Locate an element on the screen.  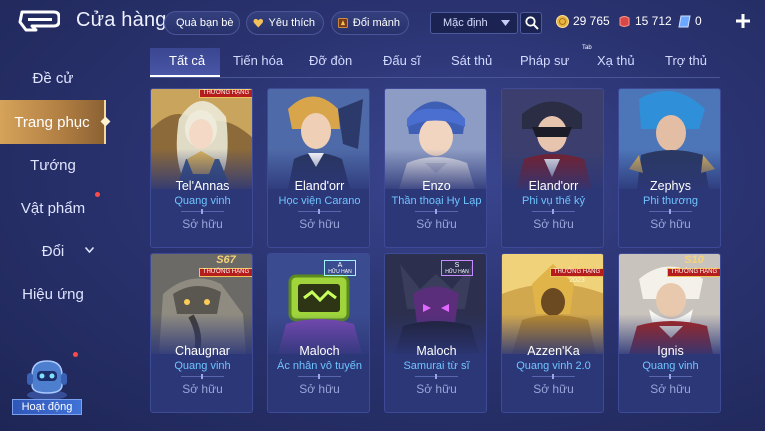
sort-dropdown: Mặc định is located at coordinates (474, 23).